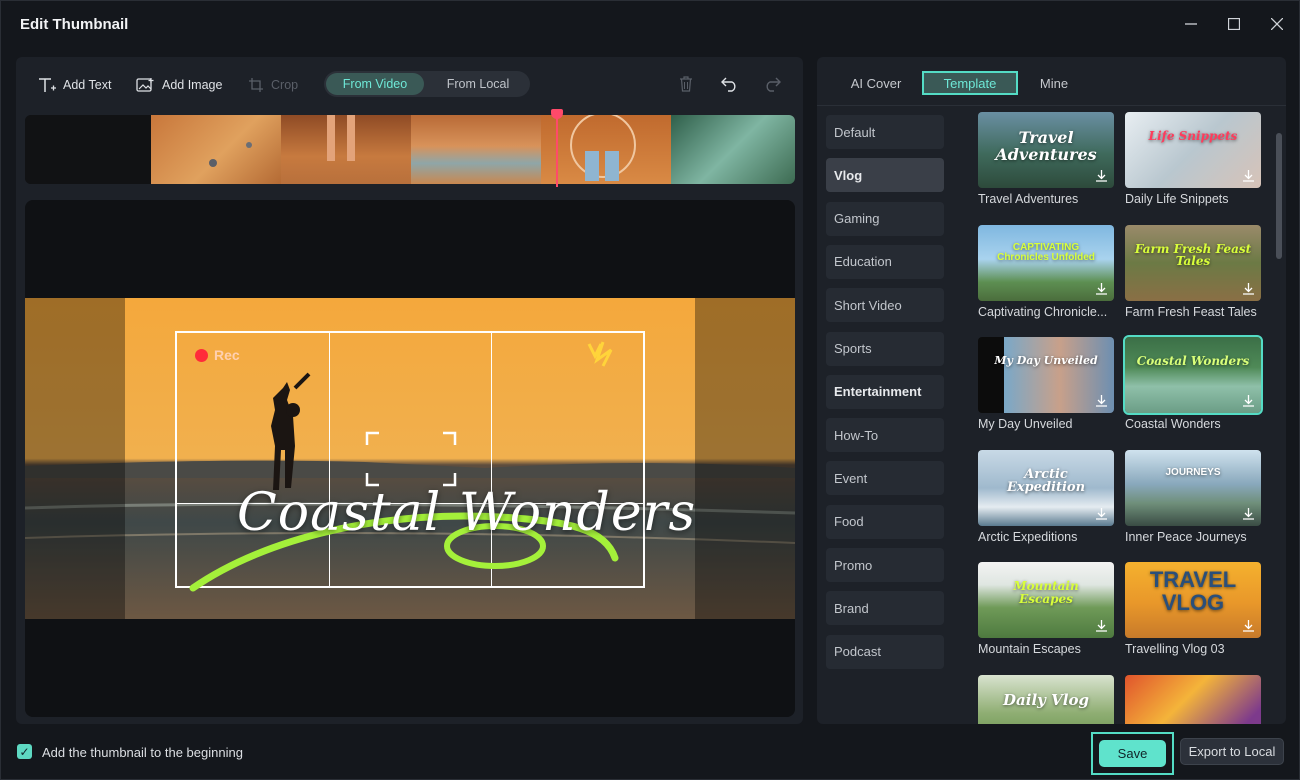 Image resolution: width=1300 pixels, height=780 pixels. Describe the element at coordinates (1025, 424) in the screenshot. I see `template-label: My Day Unveiled` at that location.